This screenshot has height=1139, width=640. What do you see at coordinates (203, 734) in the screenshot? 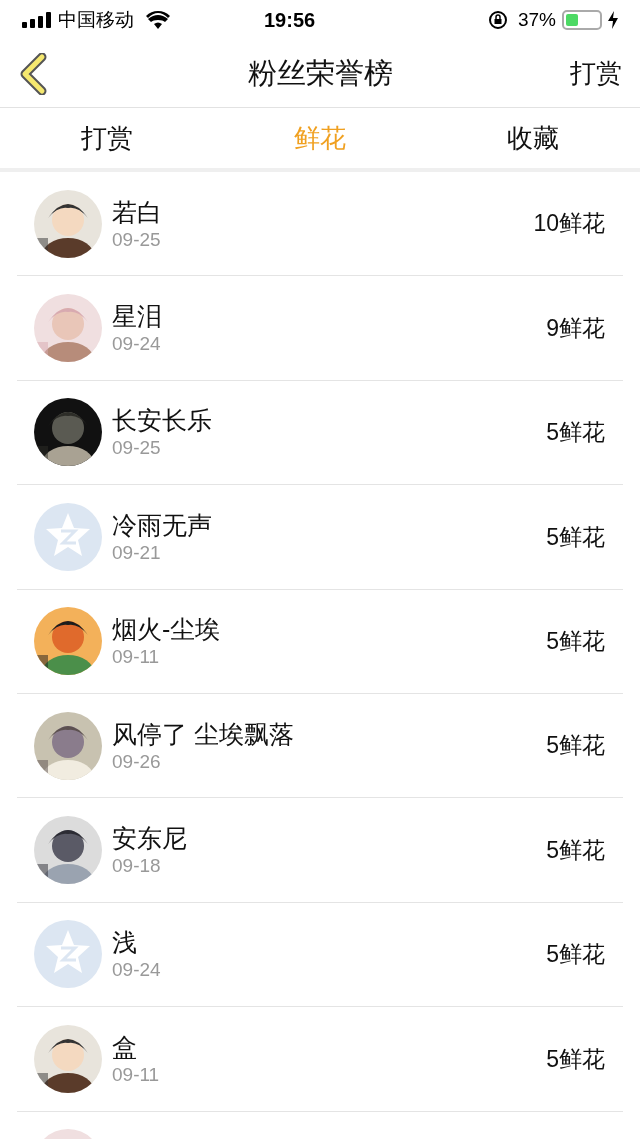
I see `fan-name: 风停了 尘埃飘落` at bounding box center [203, 734].